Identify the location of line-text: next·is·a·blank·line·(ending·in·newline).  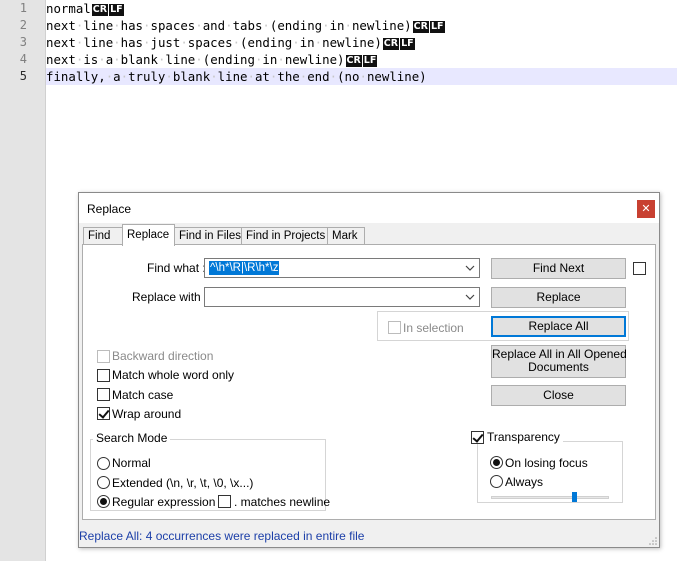
(195, 59).